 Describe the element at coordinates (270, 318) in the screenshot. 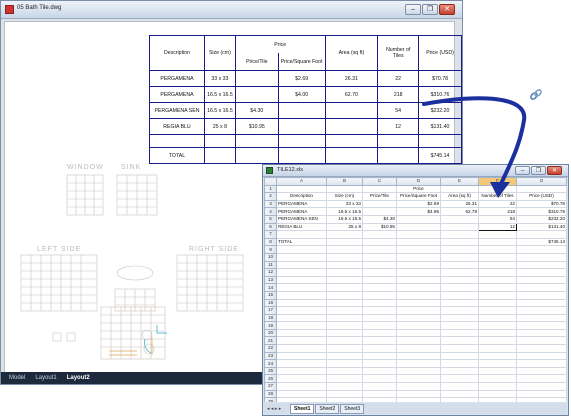

I see `row-header: 18` at that location.